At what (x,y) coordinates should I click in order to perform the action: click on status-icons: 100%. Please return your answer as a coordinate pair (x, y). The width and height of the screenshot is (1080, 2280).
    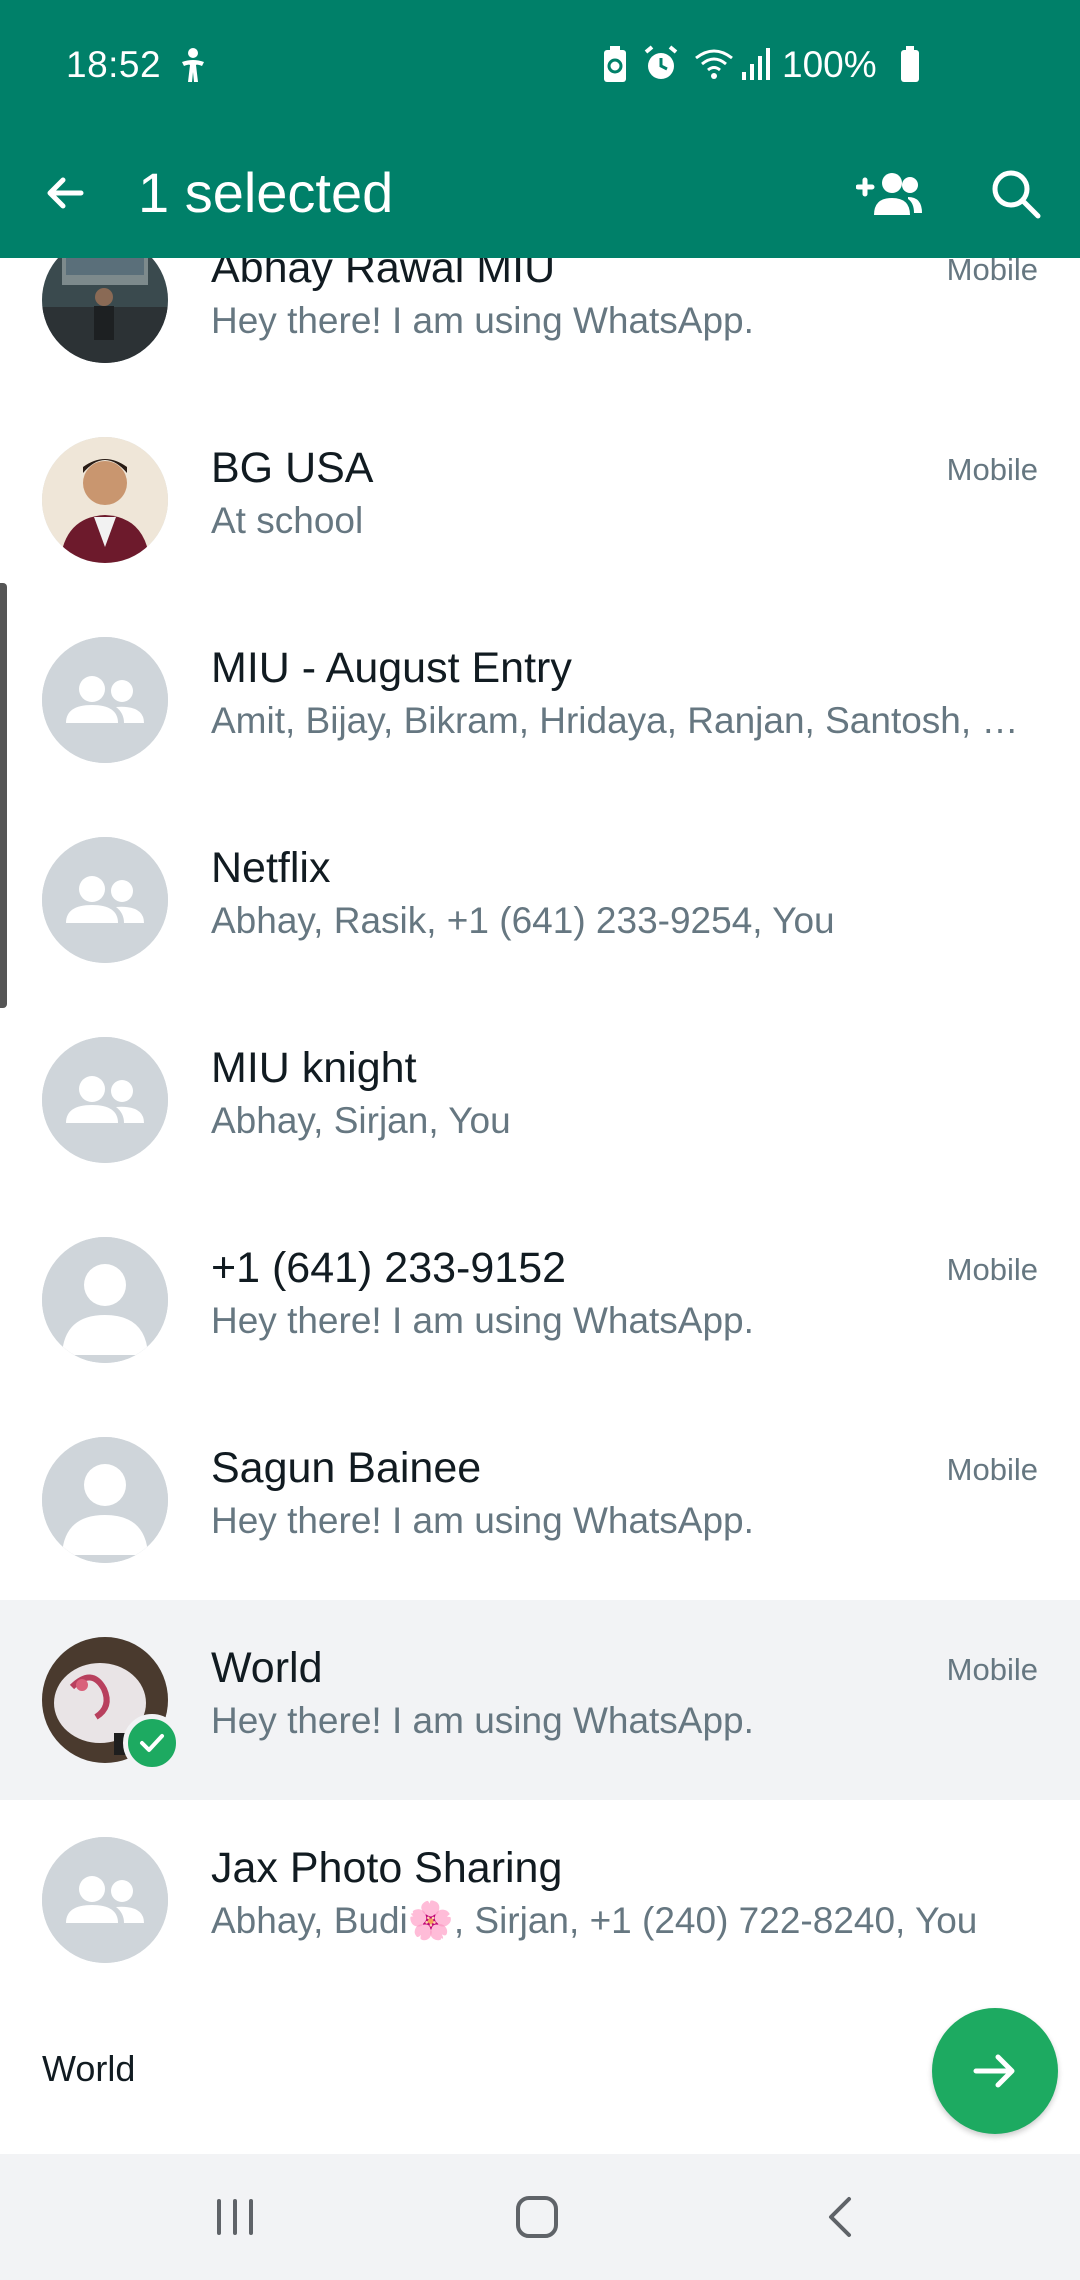
    Looking at the image, I should click on (840, 64).